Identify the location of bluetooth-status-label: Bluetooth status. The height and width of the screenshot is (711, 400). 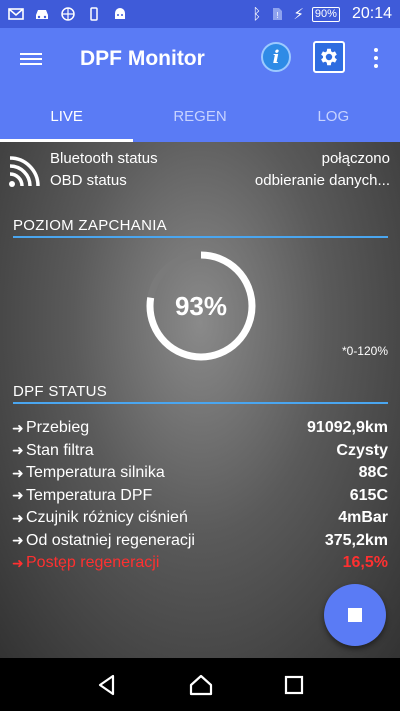
(104, 158).